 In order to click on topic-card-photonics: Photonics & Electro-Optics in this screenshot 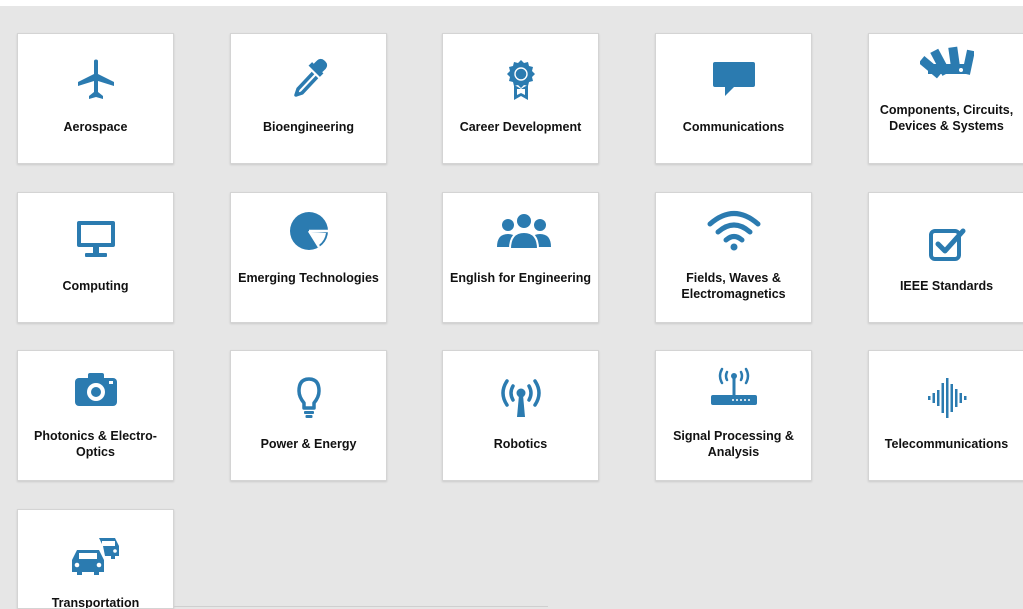, I will do `click(95, 415)`.